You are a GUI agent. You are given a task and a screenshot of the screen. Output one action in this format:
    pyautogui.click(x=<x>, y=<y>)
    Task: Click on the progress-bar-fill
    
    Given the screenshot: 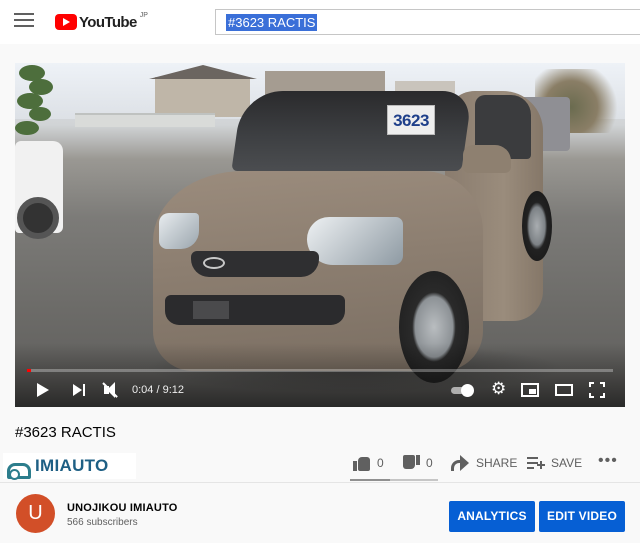 What is the action you would take?
    pyautogui.click(x=29, y=370)
    